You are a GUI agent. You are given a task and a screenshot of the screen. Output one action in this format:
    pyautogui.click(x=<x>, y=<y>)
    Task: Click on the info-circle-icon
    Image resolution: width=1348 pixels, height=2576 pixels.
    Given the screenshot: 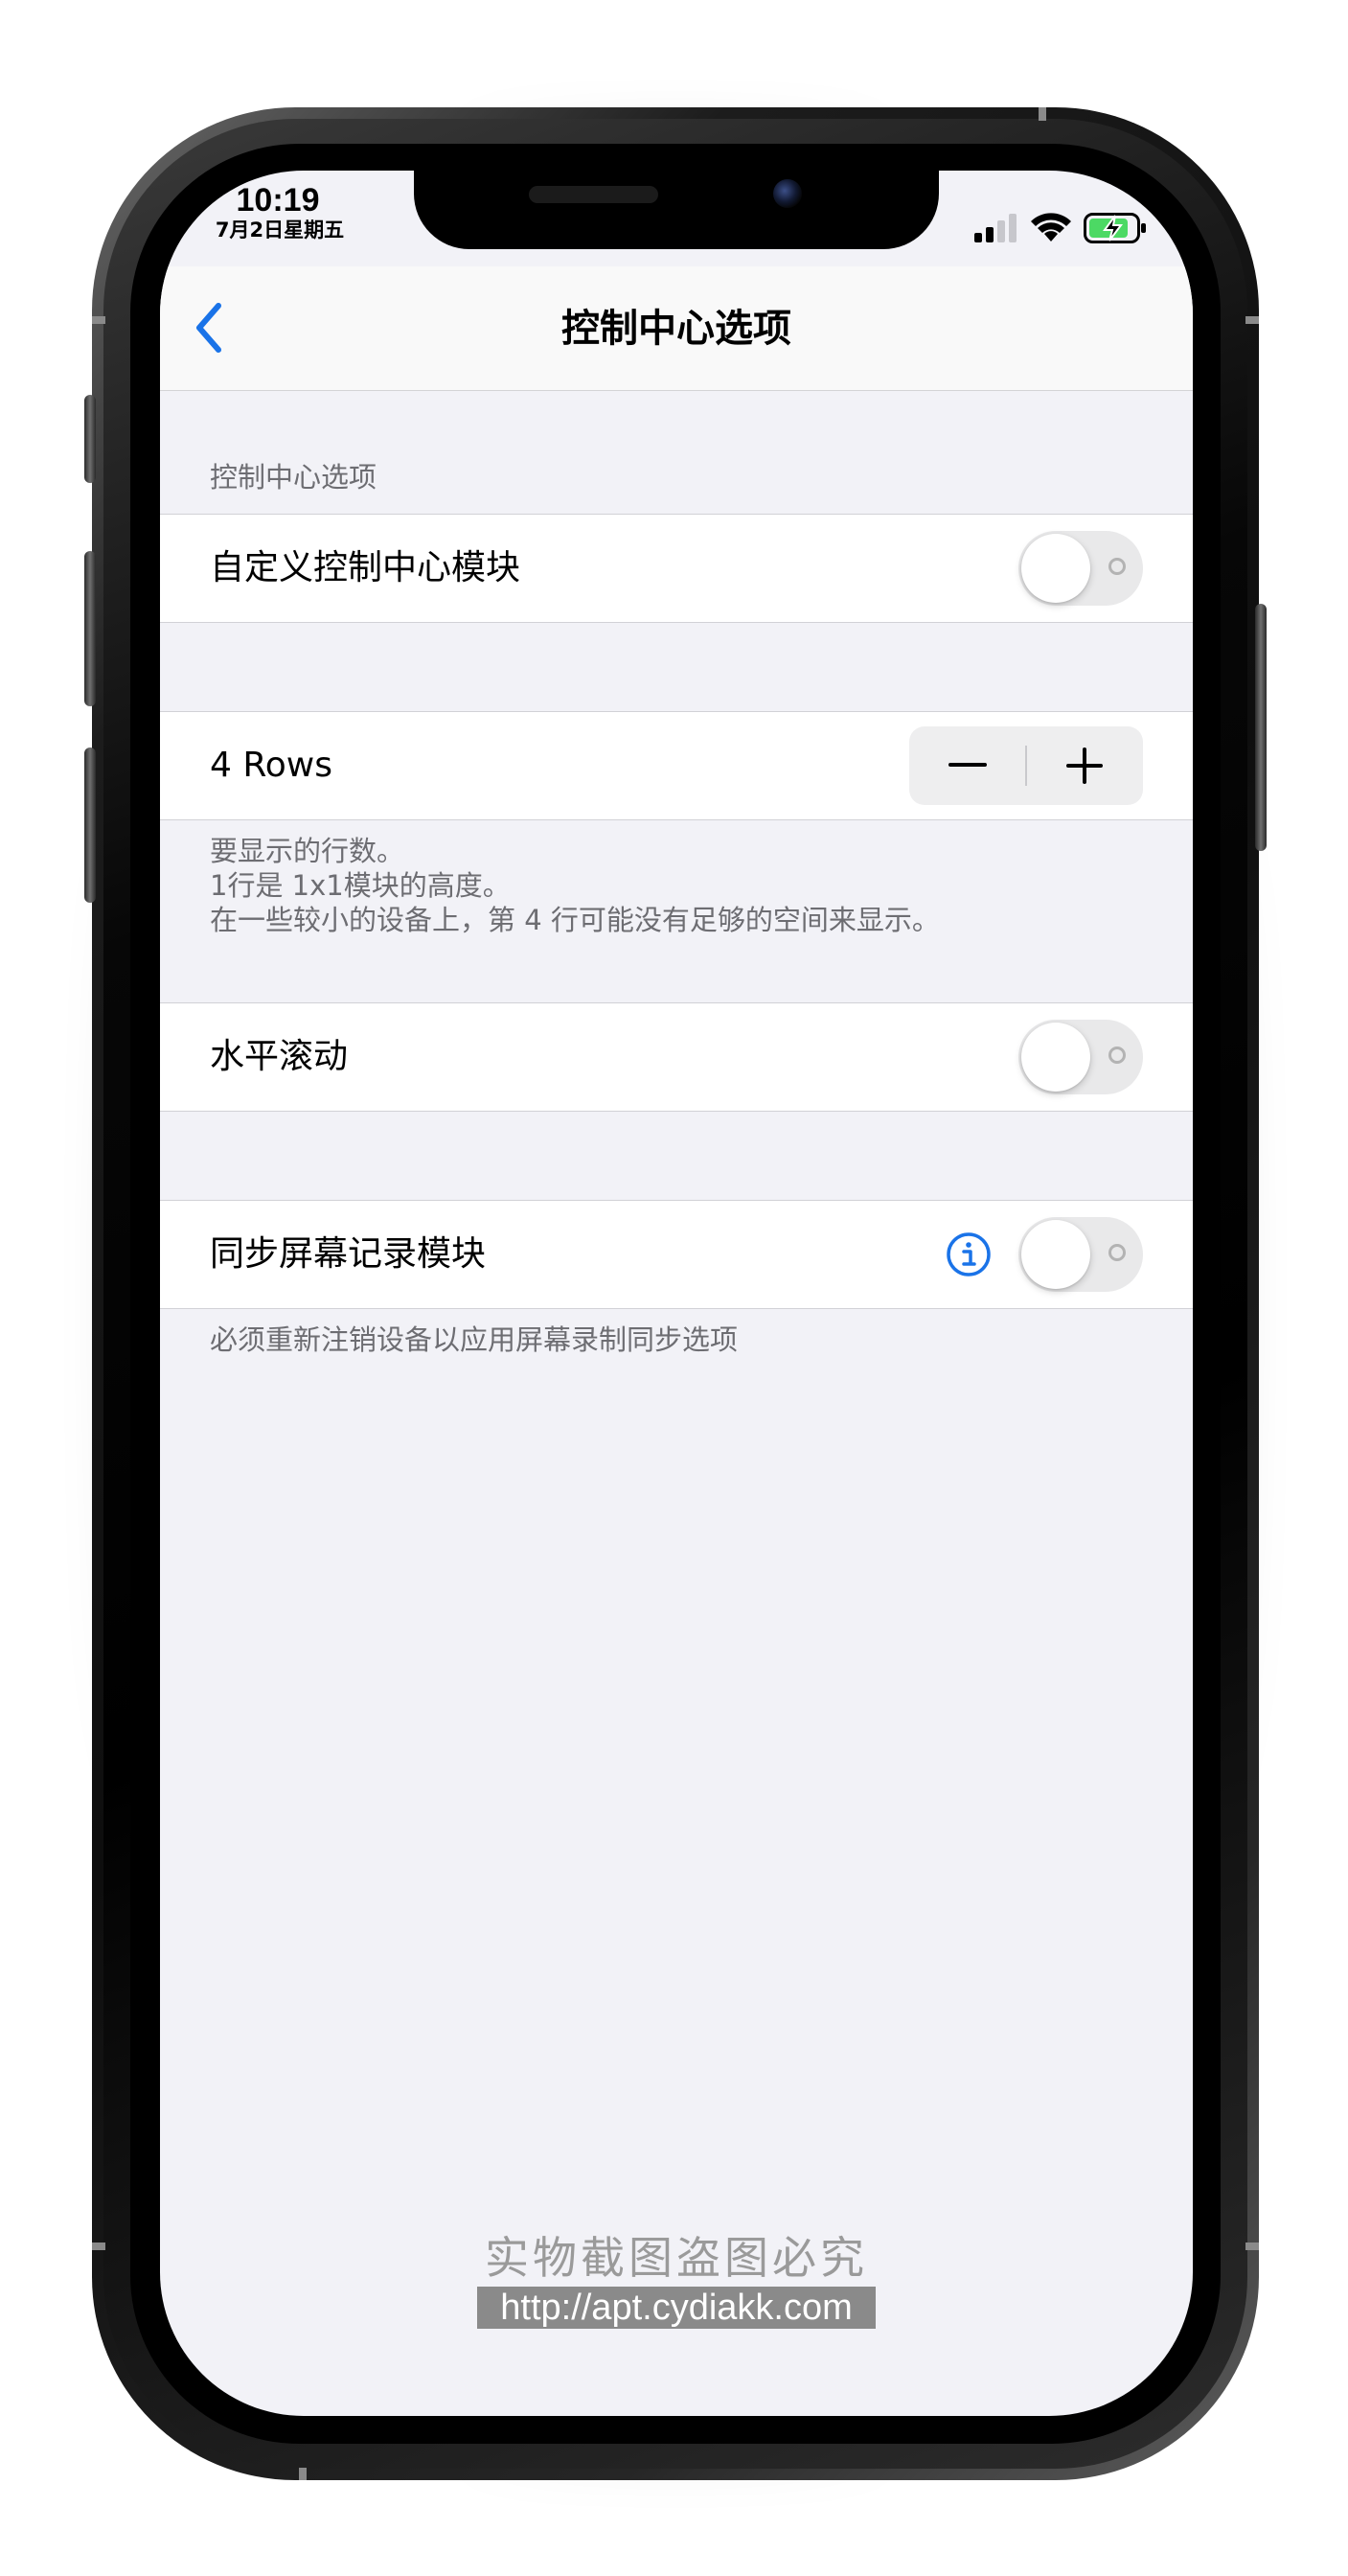 What is the action you would take?
    pyautogui.click(x=969, y=1254)
    